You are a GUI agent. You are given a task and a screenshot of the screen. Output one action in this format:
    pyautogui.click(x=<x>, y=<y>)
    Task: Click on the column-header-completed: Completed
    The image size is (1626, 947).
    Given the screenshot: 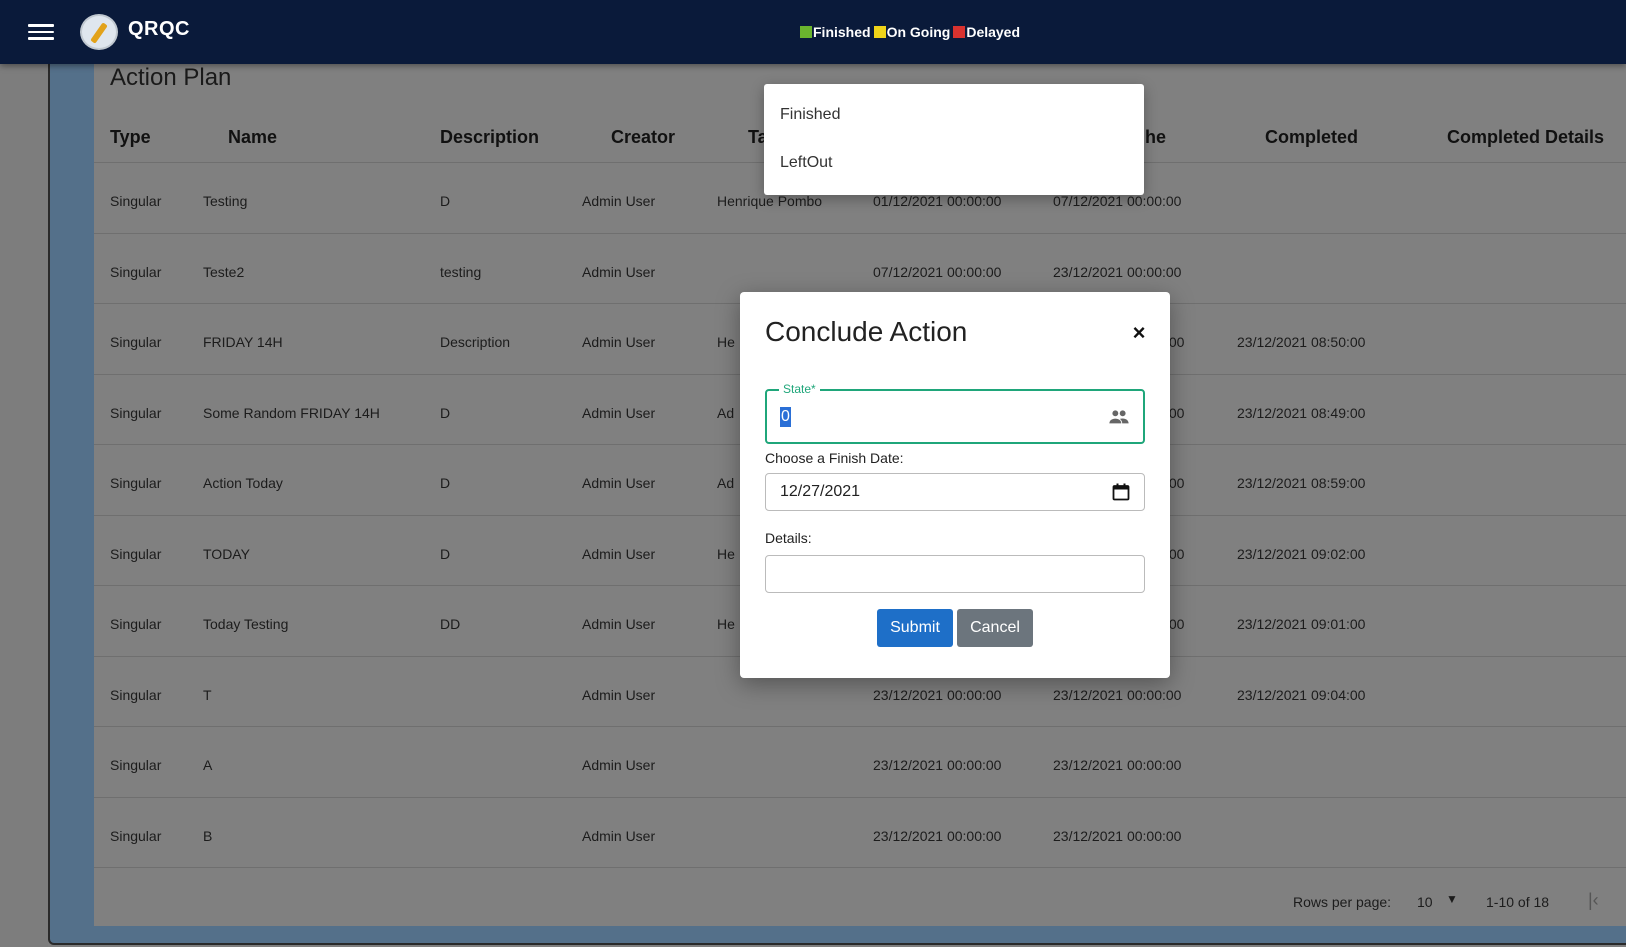 What is the action you would take?
    pyautogui.click(x=1311, y=137)
    